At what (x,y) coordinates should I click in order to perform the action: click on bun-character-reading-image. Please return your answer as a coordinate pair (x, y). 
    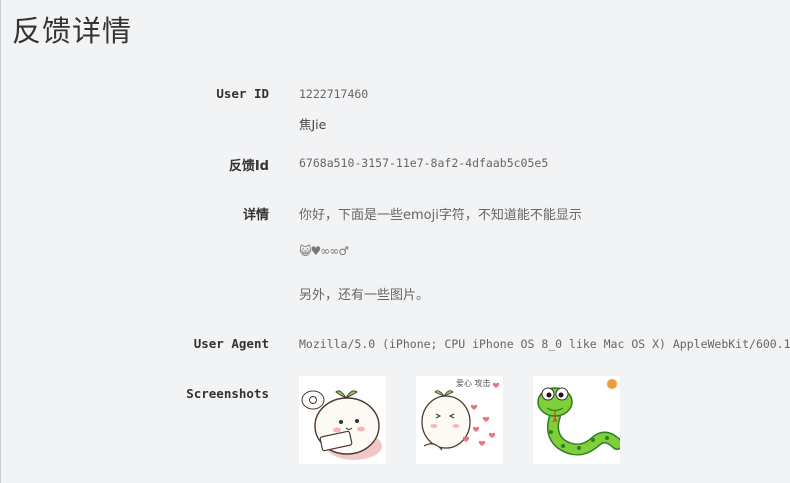
    Looking at the image, I should click on (342, 420).